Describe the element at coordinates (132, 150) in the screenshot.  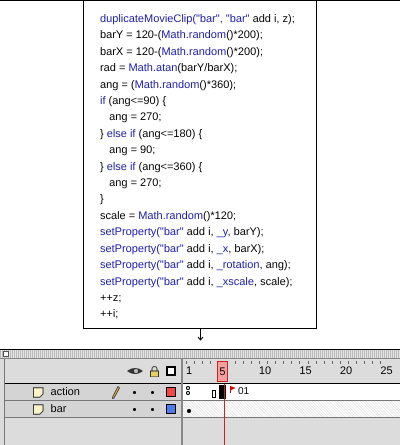
I see `code-line: ang = 90;` at that location.